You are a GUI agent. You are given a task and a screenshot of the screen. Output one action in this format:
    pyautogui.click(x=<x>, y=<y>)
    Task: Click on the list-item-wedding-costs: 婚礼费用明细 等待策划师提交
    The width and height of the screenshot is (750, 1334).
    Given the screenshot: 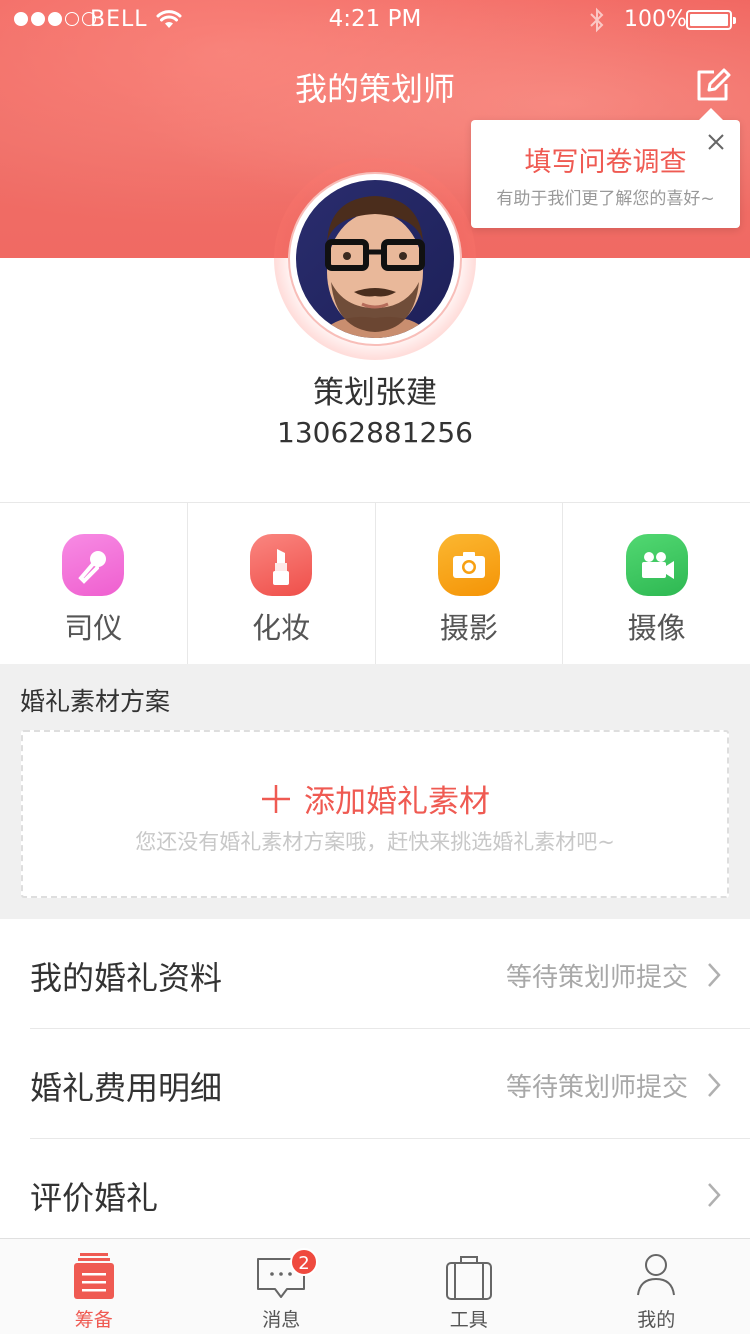 What is the action you would take?
    pyautogui.click(x=375, y=1084)
    